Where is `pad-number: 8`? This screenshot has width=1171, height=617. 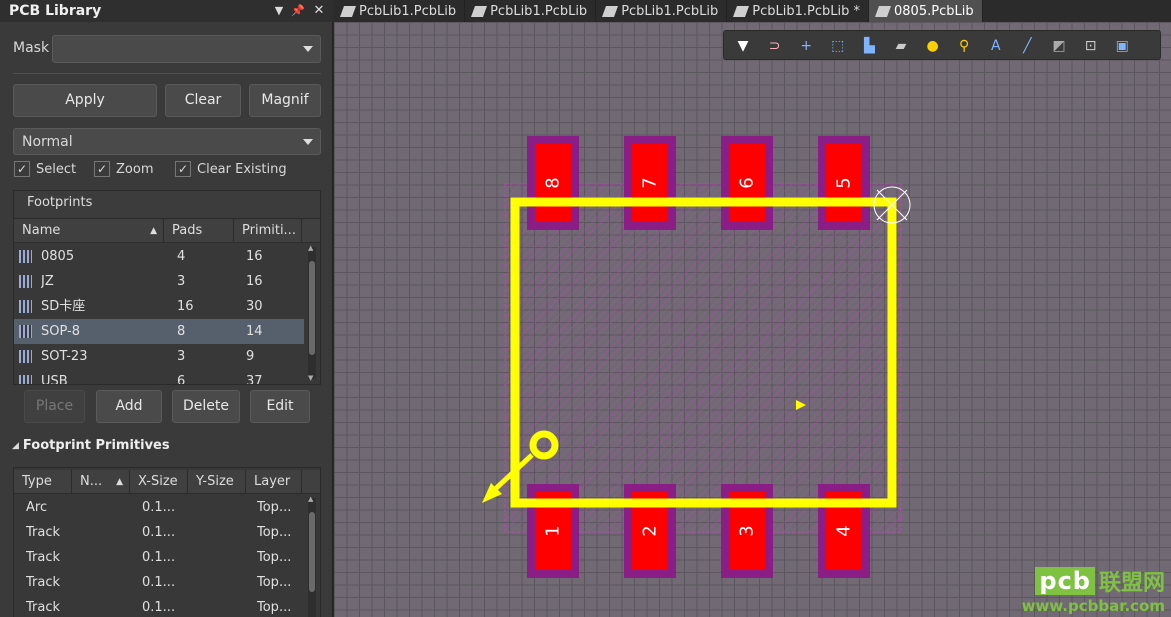
pad-number: 8 is located at coordinates (553, 182).